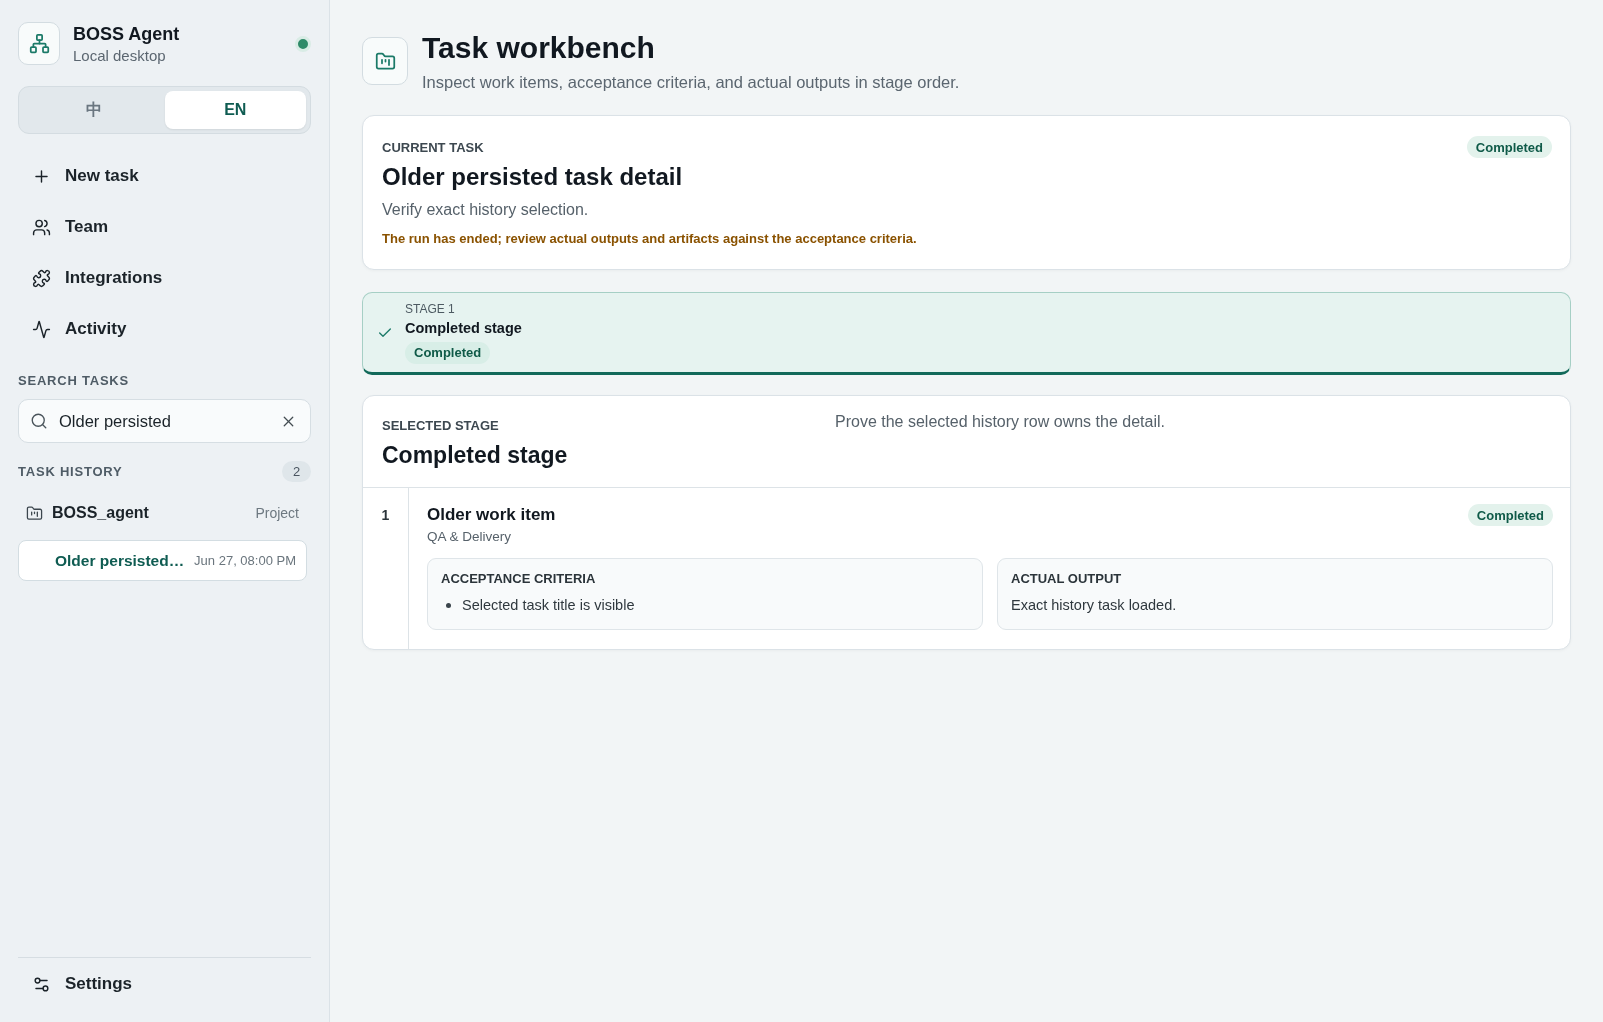 The image size is (1603, 1022). What do you see at coordinates (85, 176) in the screenshot?
I see `nav-item: New task` at bounding box center [85, 176].